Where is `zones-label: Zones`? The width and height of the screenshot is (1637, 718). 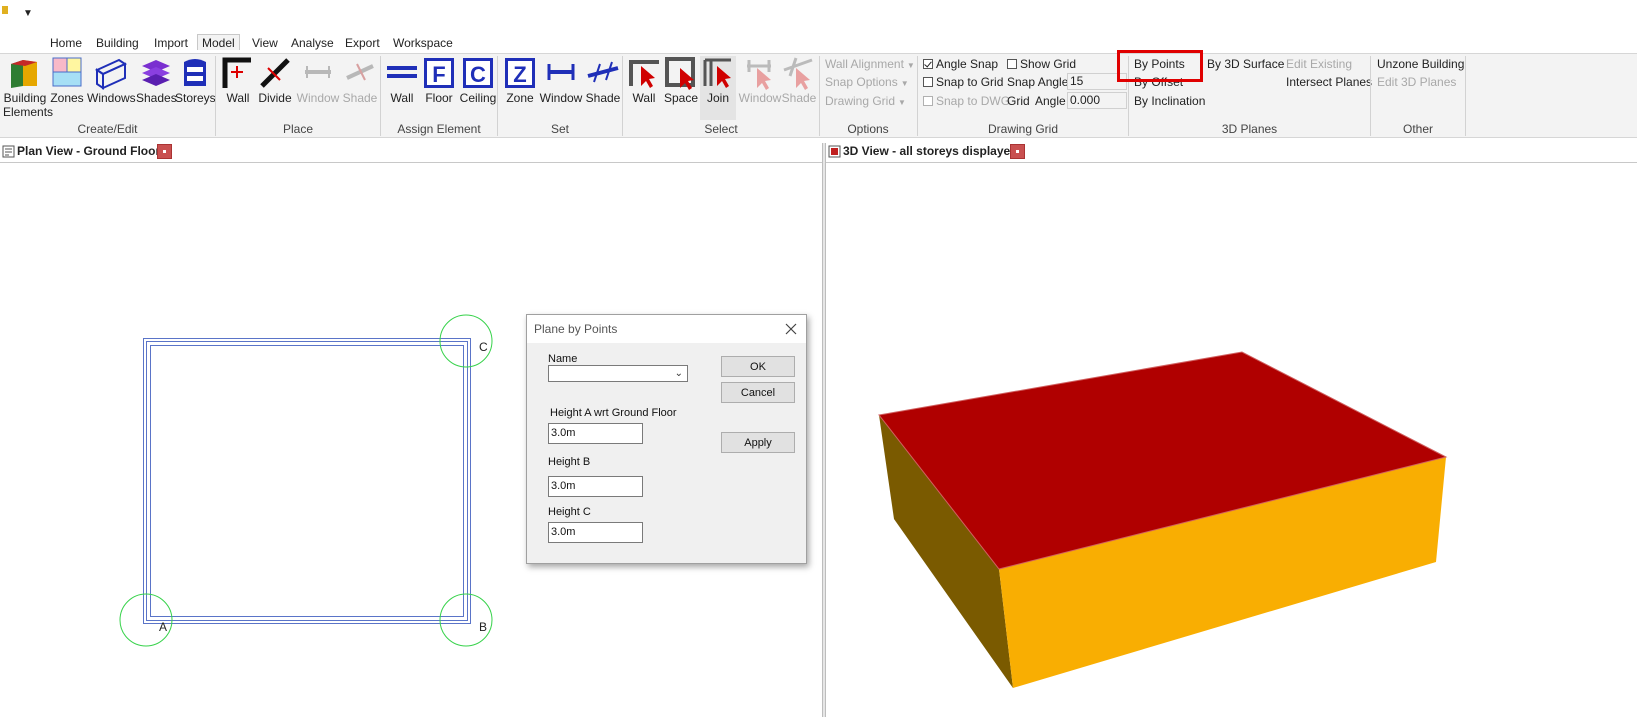 zones-label: Zones is located at coordinates (67, 98).